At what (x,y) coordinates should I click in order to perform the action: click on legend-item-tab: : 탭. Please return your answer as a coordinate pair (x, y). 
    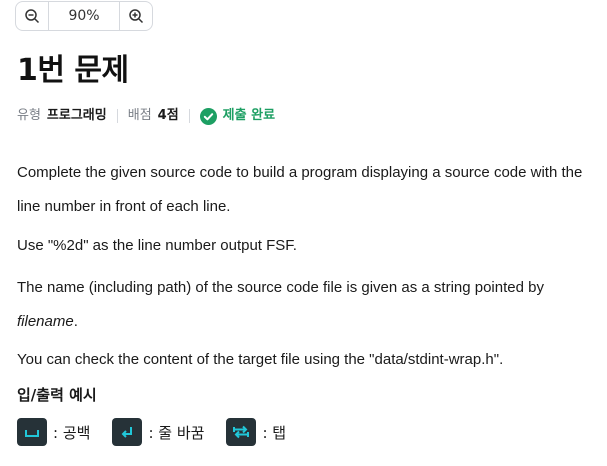
    Looking at the image, I should click on (256, 432).